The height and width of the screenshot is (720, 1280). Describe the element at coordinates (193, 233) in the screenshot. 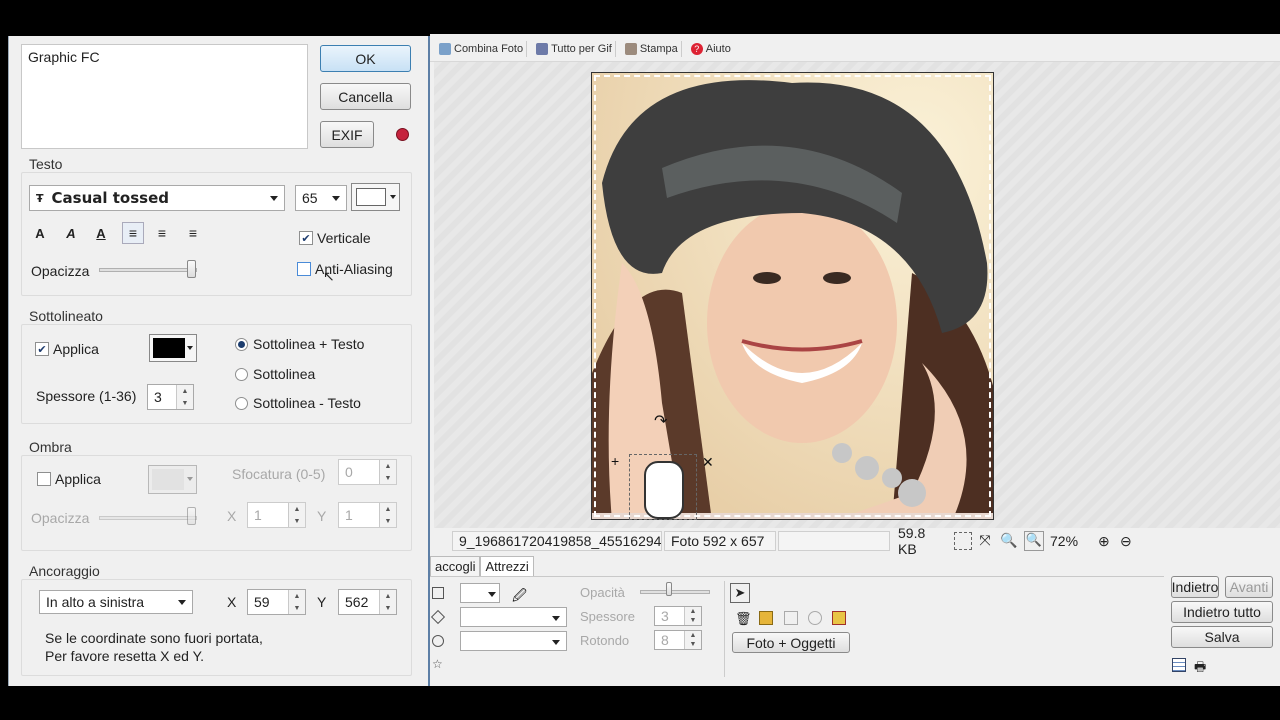

I see `align-right-icon: ≡` at that location.